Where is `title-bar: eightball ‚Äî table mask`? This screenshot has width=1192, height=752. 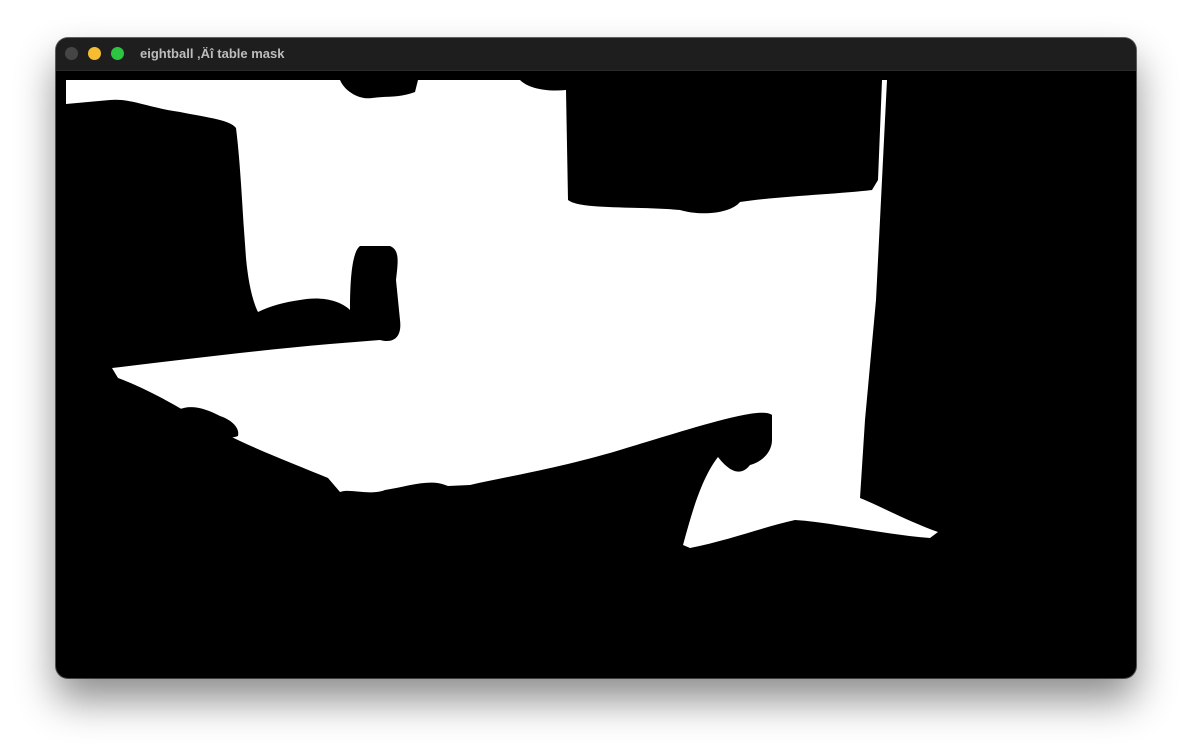 title-bar: eightball ‚Äî table mask is located at coordinates (596, 54).